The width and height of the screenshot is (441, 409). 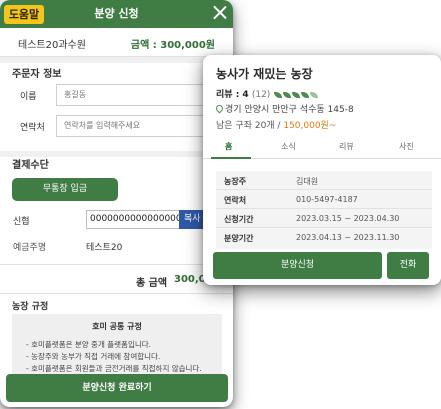 I want to click on review-label: 리뷰 : 4, so click(x=232, y=95).